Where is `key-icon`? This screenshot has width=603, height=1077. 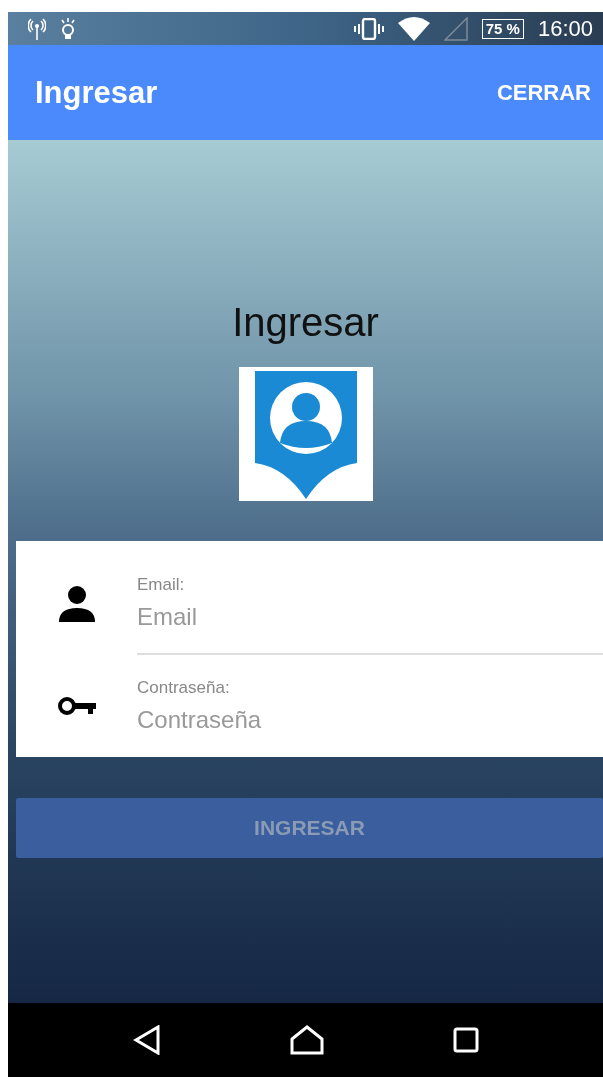
key-icon is located at coordinates (76, 706).